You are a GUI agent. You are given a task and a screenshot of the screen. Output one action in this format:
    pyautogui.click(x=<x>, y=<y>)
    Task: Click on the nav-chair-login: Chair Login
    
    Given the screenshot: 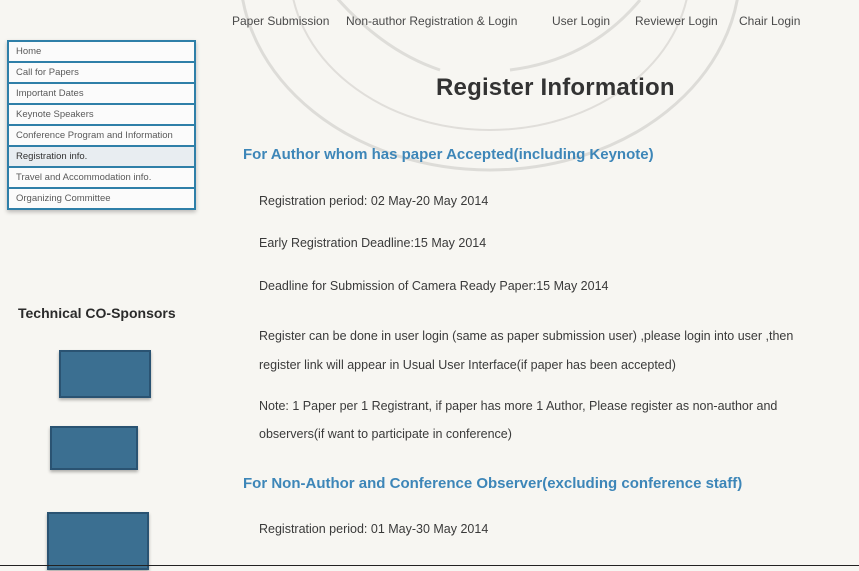 What is the action you would take?
    pyautogui.click(x=769, y=21)
    